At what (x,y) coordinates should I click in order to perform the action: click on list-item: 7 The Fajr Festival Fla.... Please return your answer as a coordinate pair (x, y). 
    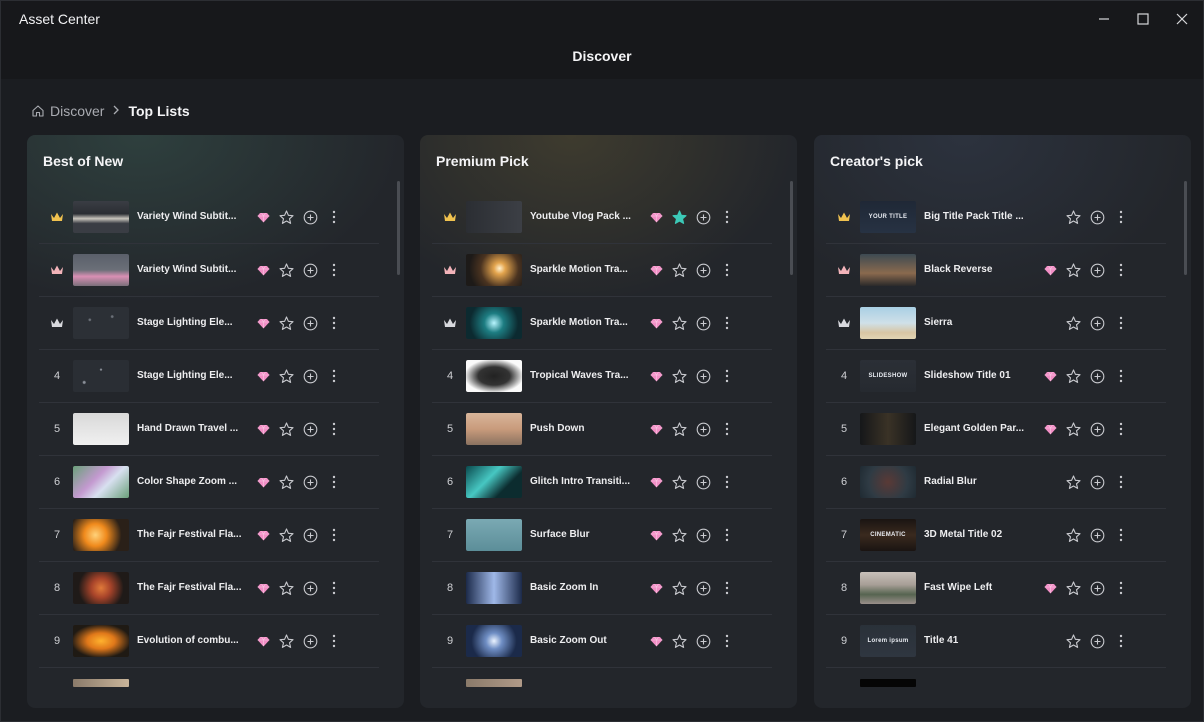
    Looking at the image, I should click on (209, 535).